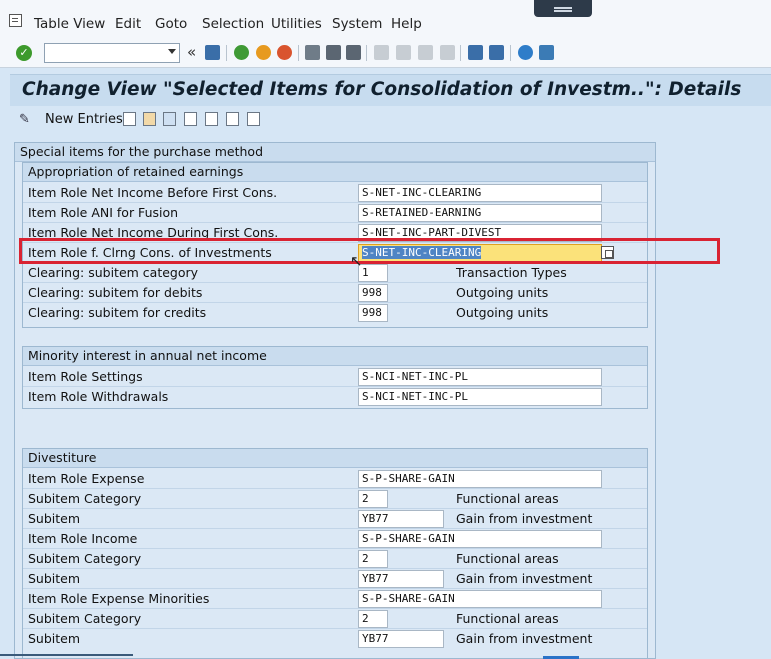  I want to click on divestiture-title: Divestiture, so click(335, 458).